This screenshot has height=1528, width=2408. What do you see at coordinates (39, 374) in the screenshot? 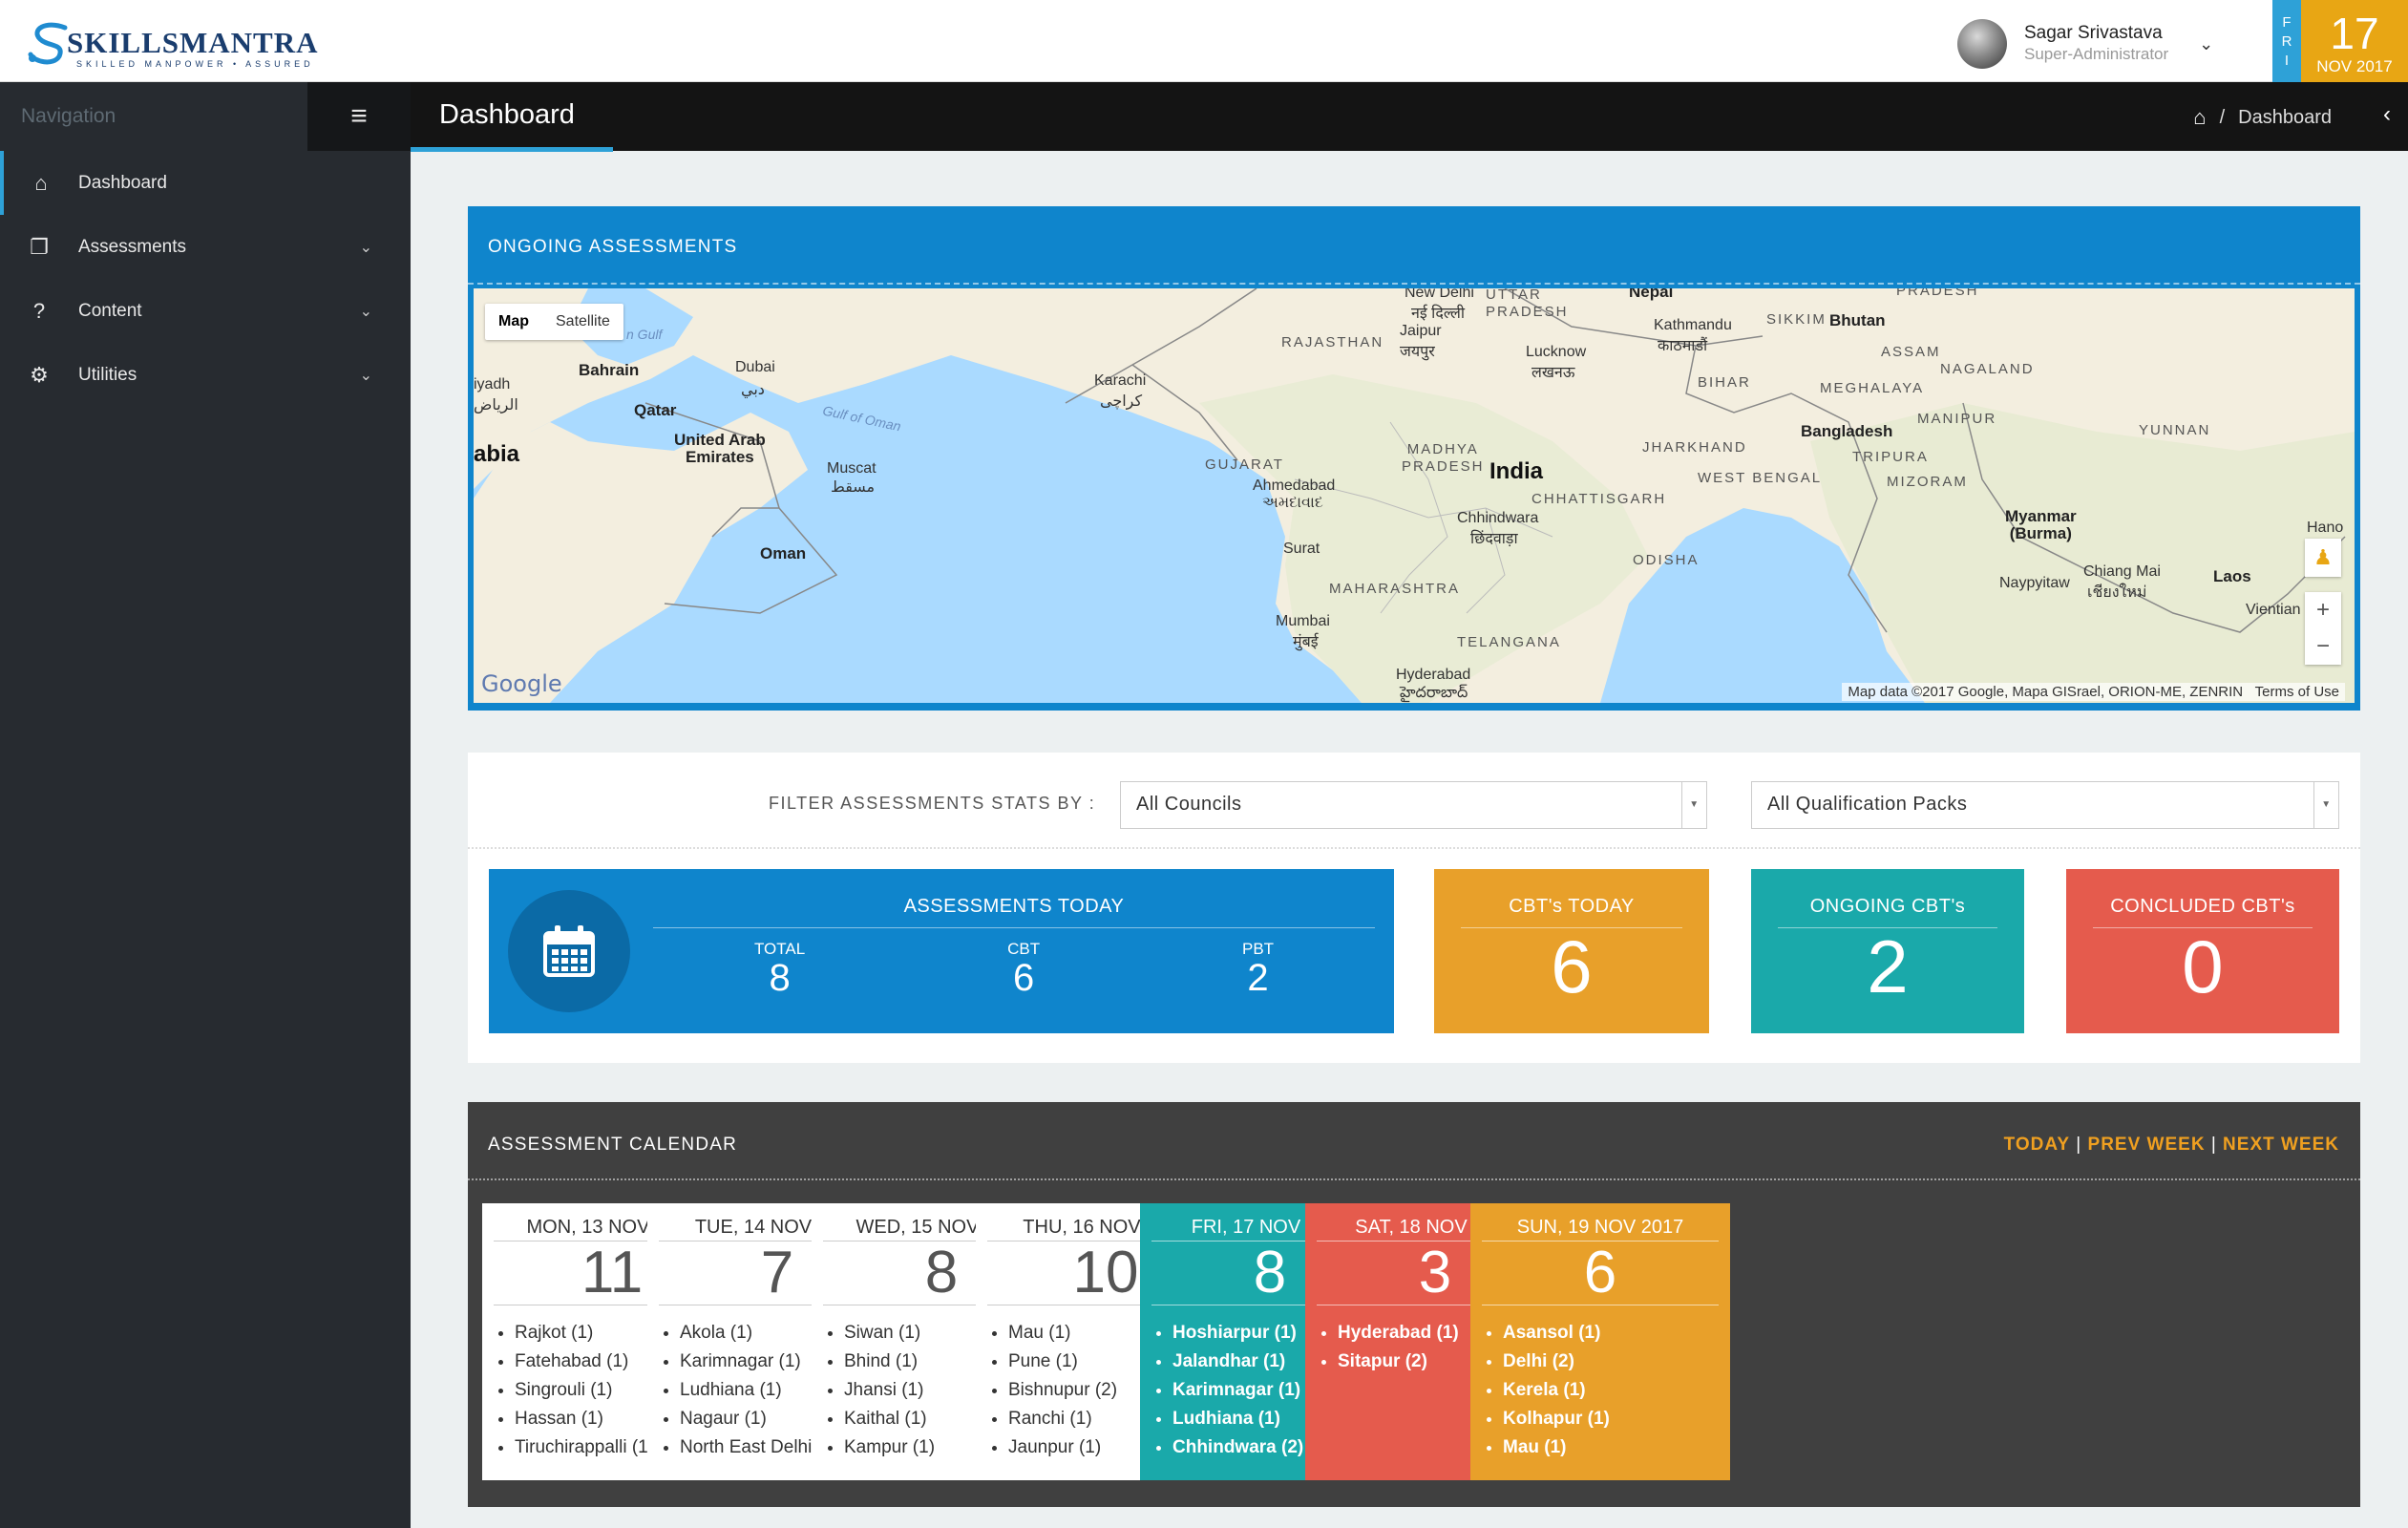
I see `gear-icon: ⚙` at bounding box center [39, 374].